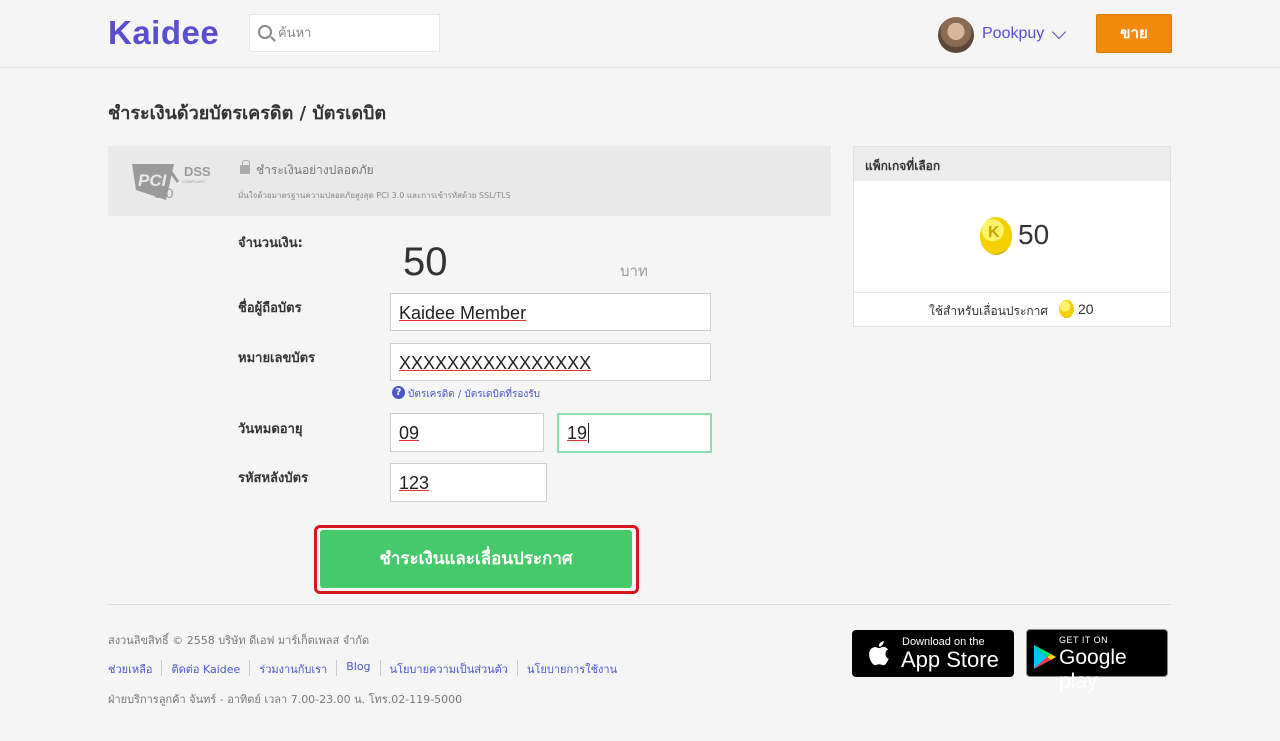 The height and width of the screenshot is (741, 1280). I want to click on amount-value: 50, so click(425, 262).